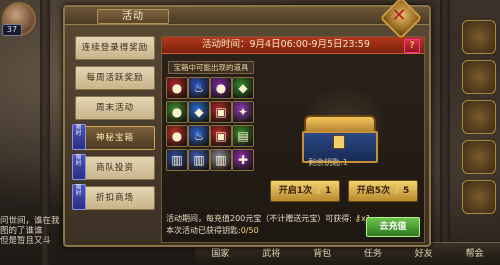  What do you see at coordinates (474, 254) in the screenshot?
I see `menu-guild: 帮会` at bounding box center [474, 254].